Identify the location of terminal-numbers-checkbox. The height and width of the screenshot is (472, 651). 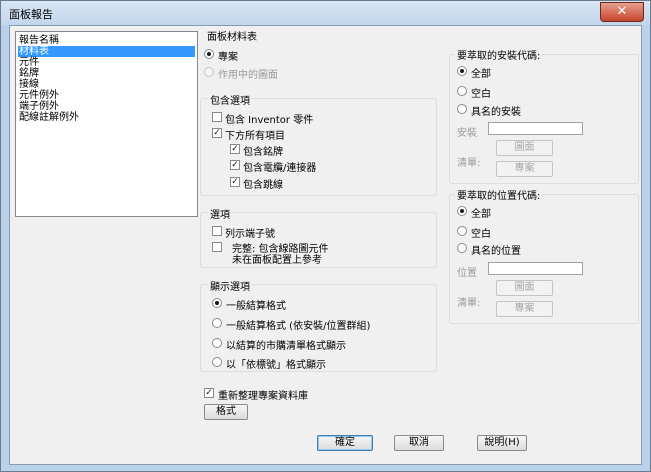
(217, 231).